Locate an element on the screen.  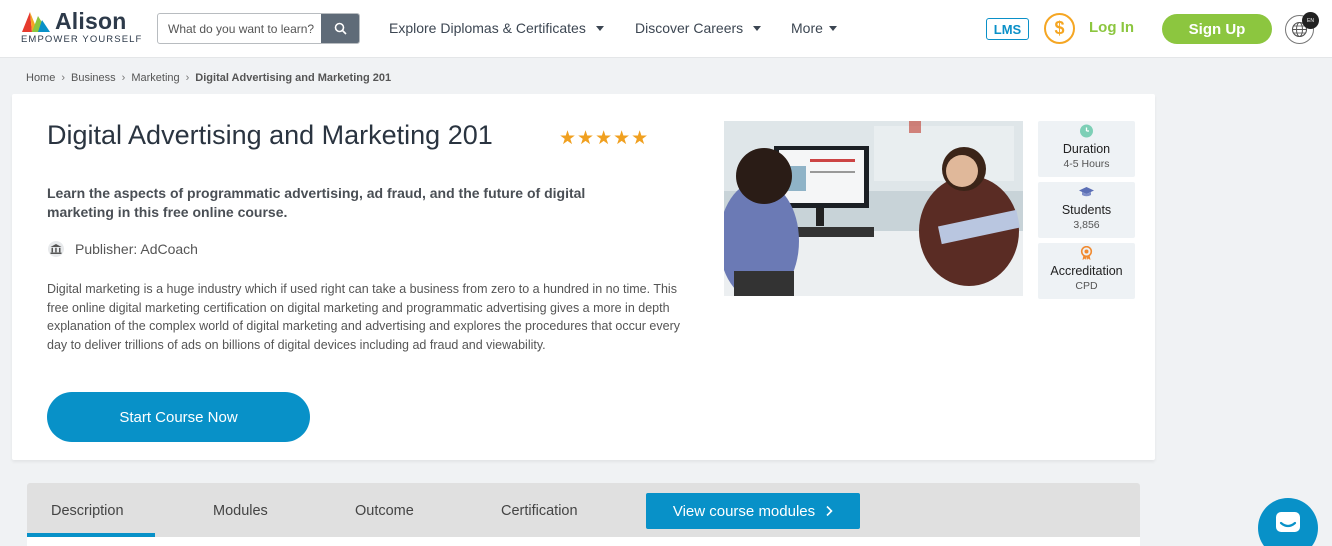
tab-certification: Certification is located at coordinates (539, 511).